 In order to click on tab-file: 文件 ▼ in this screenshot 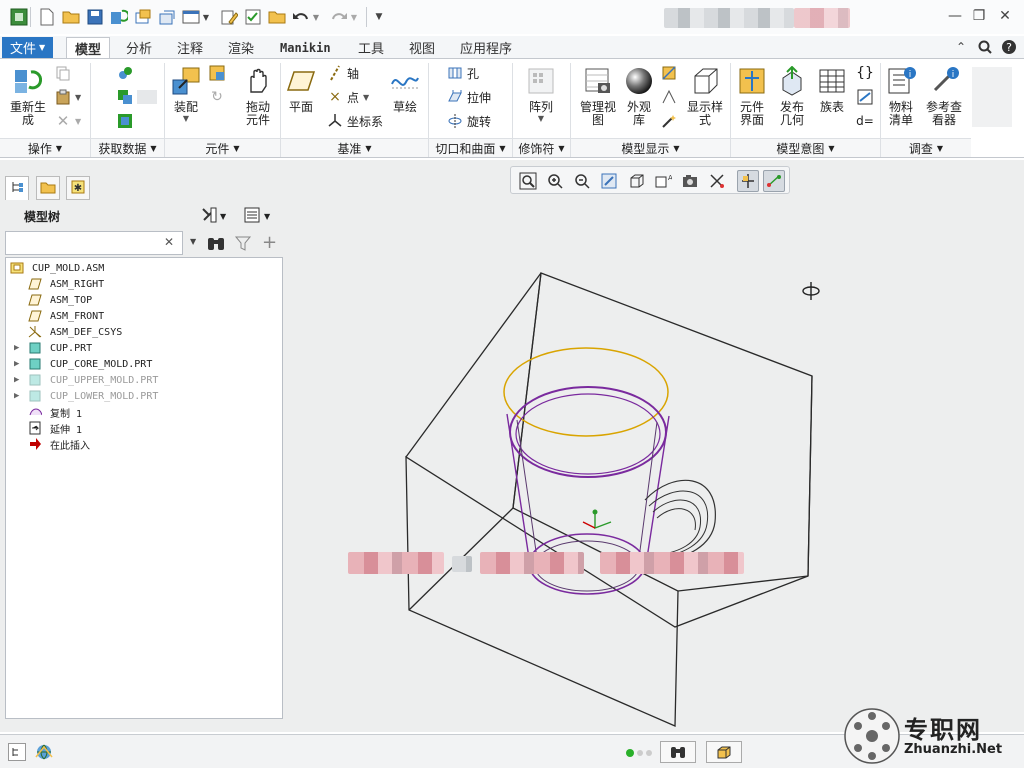, I will do `click(28, 47)`.